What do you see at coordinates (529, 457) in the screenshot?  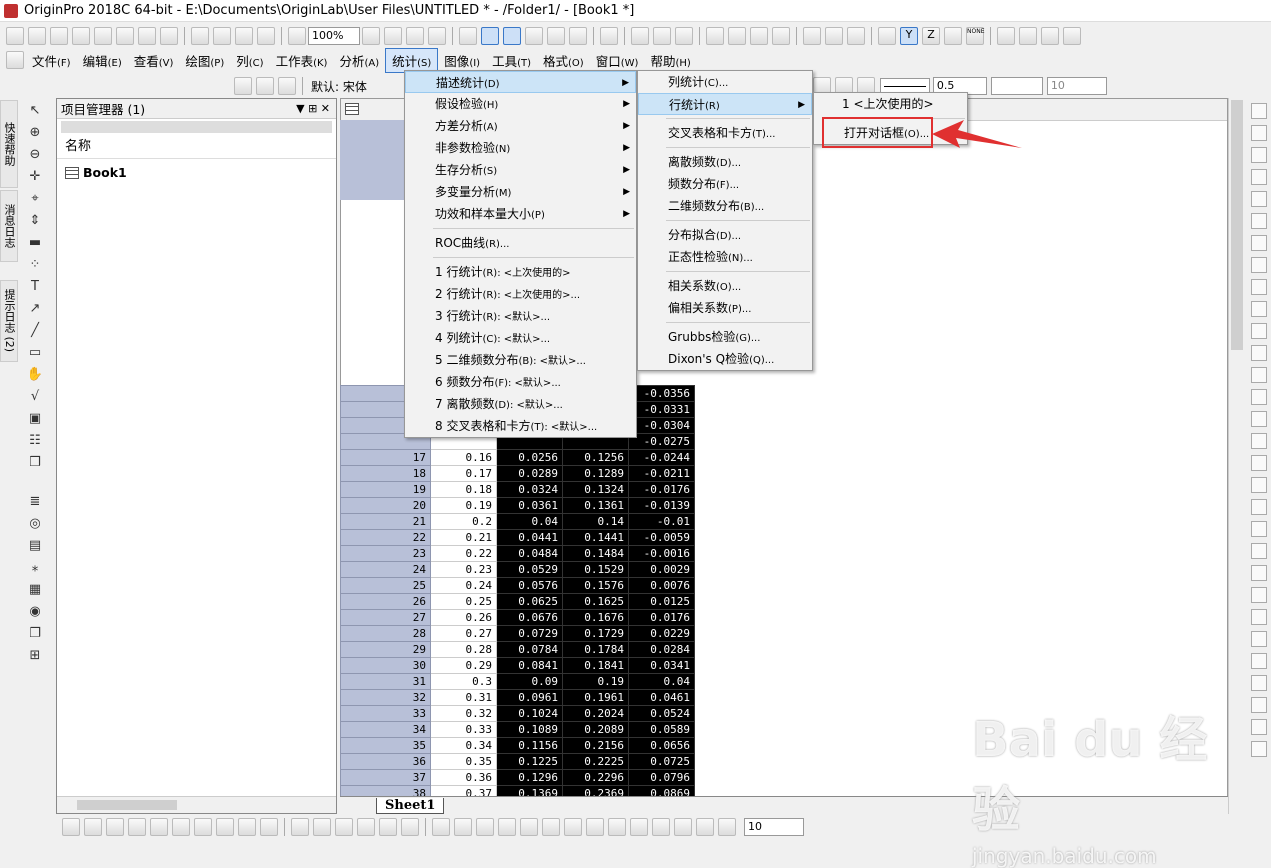 I see `cell-b: 0.0256` at bounding box center [529, 457].